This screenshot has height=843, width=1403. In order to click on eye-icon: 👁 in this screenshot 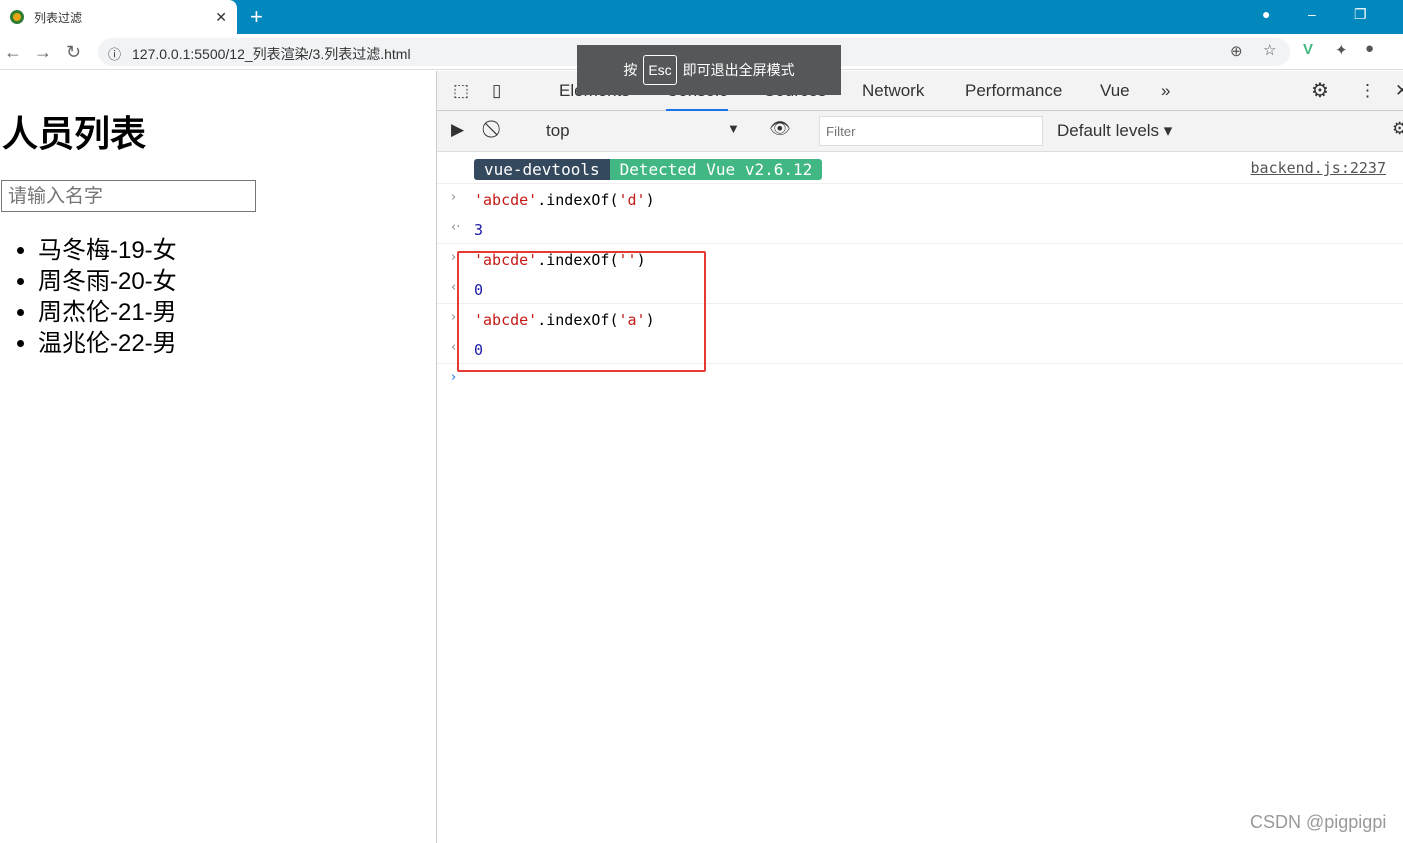, I will do `click(780, 129)`.